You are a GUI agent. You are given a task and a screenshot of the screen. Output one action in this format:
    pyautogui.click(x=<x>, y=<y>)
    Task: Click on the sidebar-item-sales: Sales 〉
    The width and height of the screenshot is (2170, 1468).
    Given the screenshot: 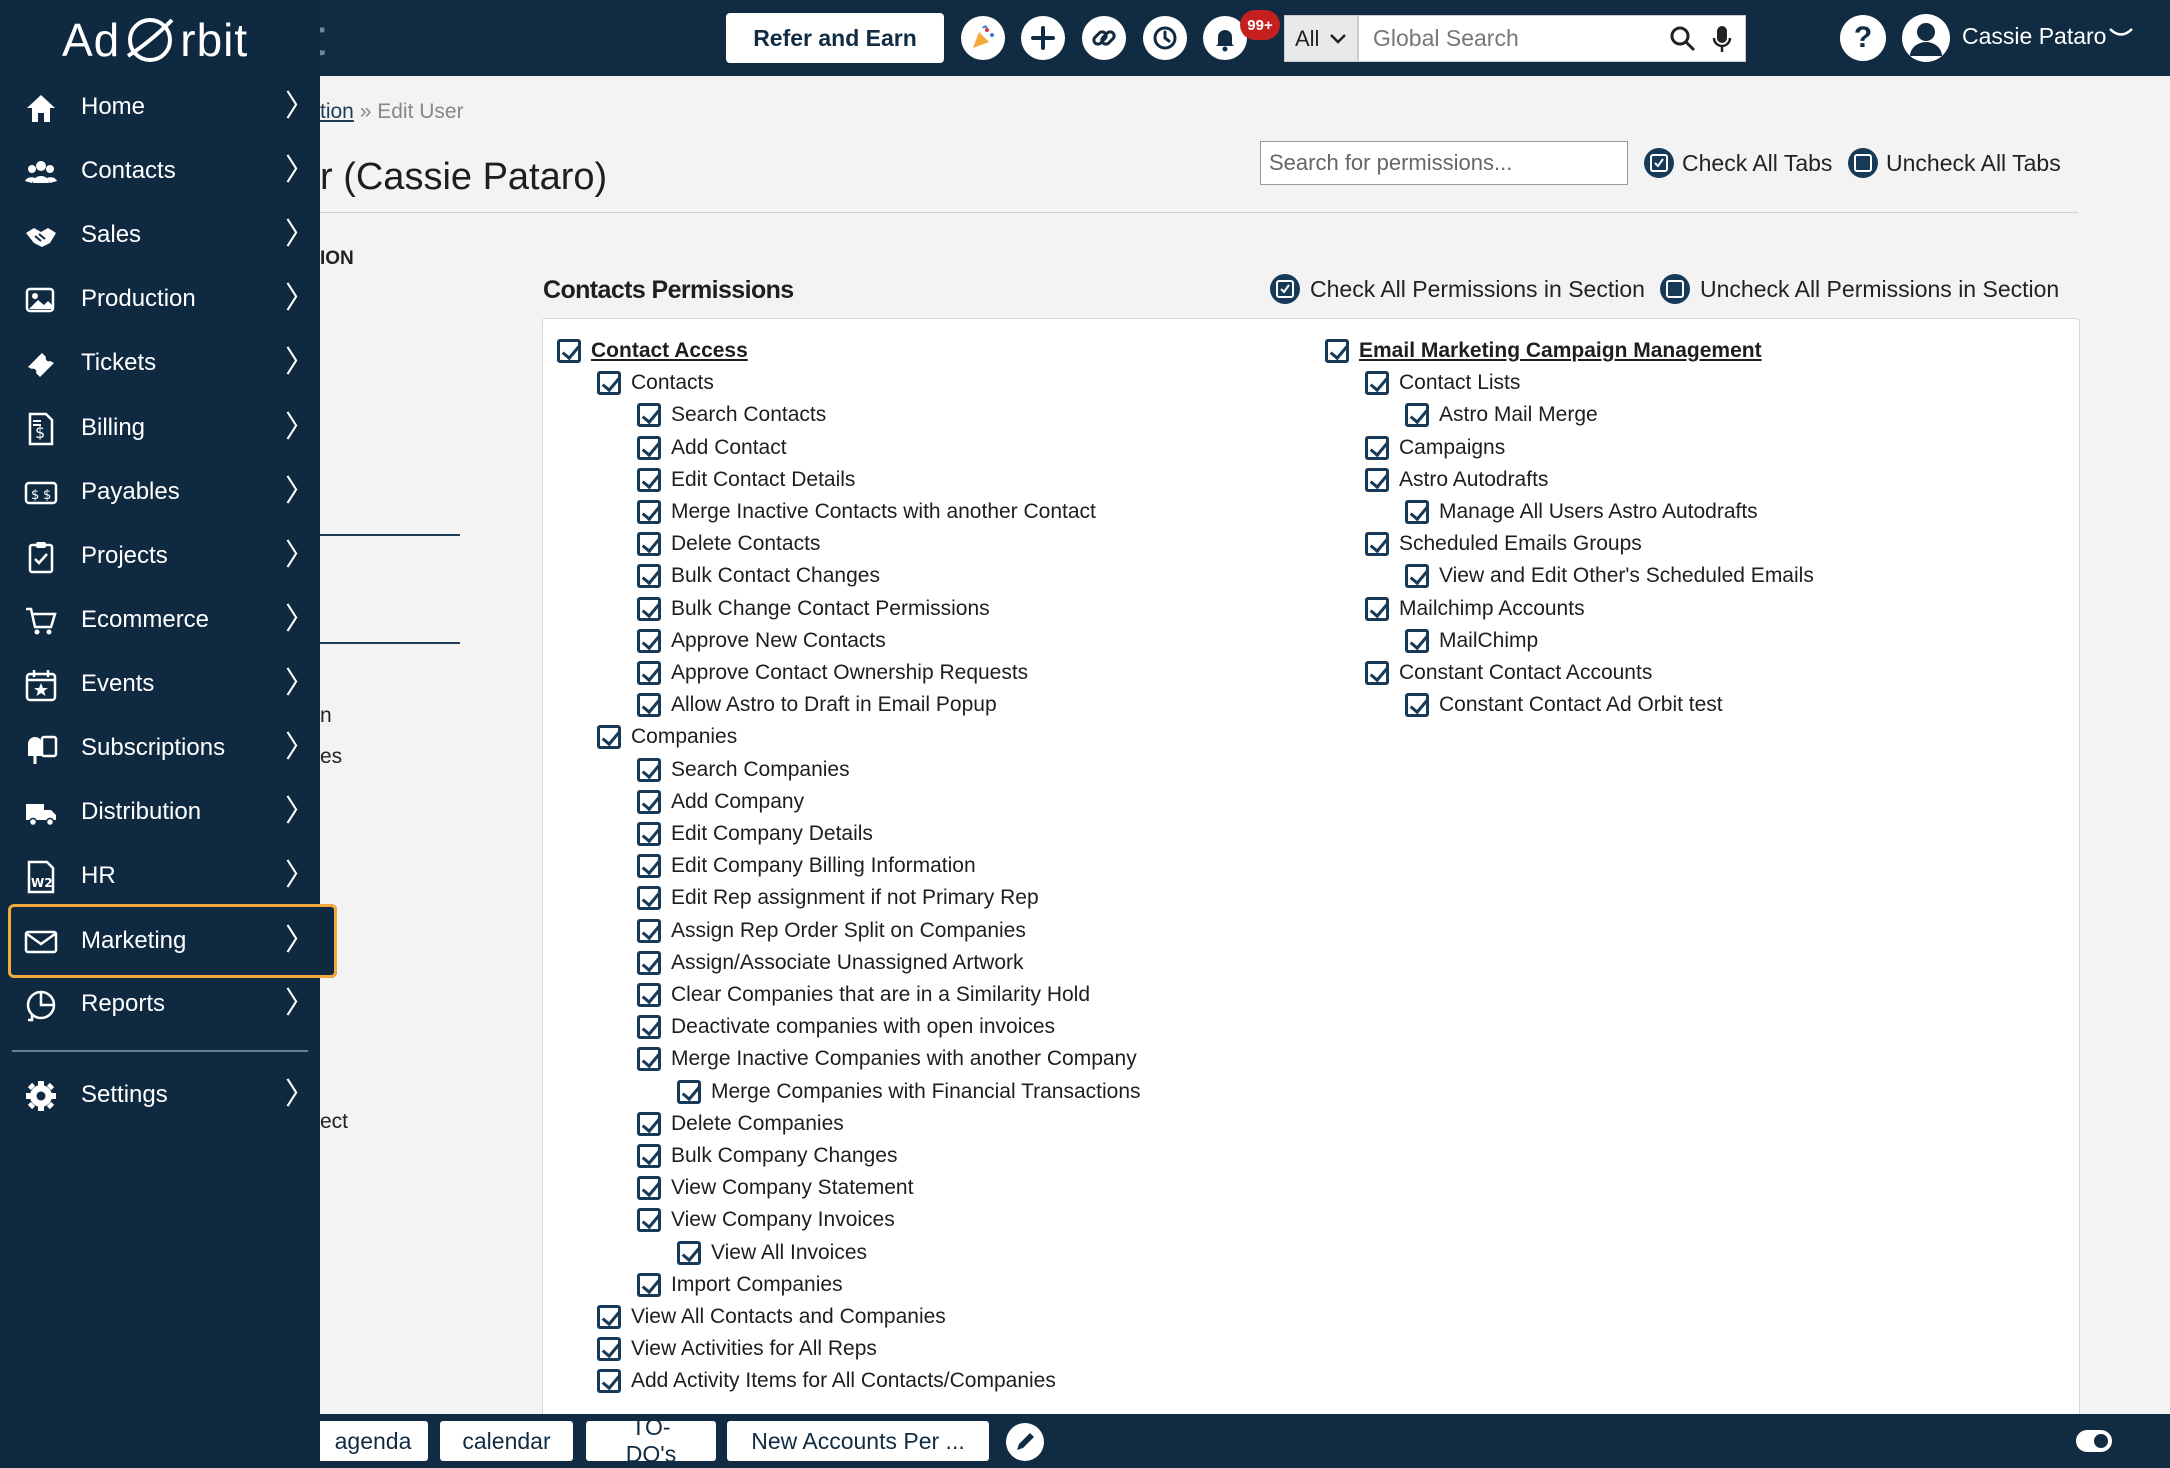 What is the action you would take?
    pyautogui.click(x=160, y=235)
    